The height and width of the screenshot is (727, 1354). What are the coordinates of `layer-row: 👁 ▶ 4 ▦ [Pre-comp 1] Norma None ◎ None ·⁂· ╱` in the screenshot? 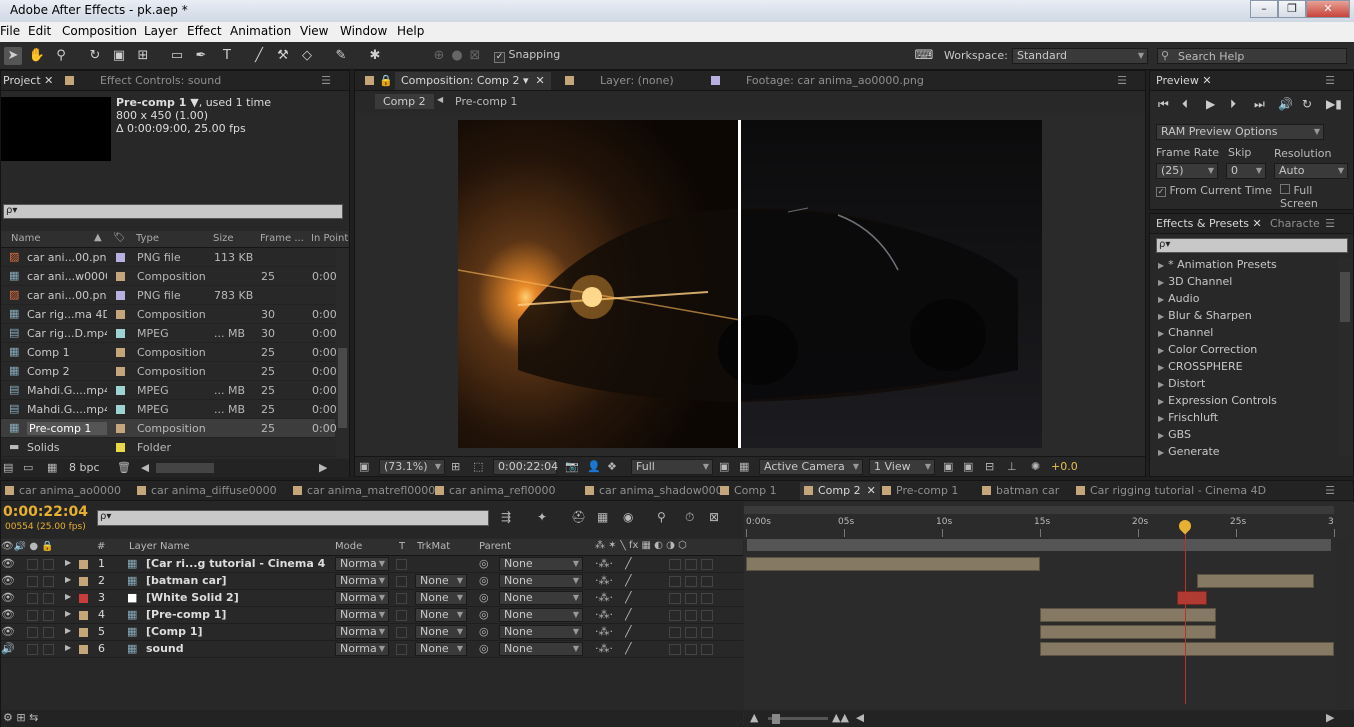 It's located at (372, 615).